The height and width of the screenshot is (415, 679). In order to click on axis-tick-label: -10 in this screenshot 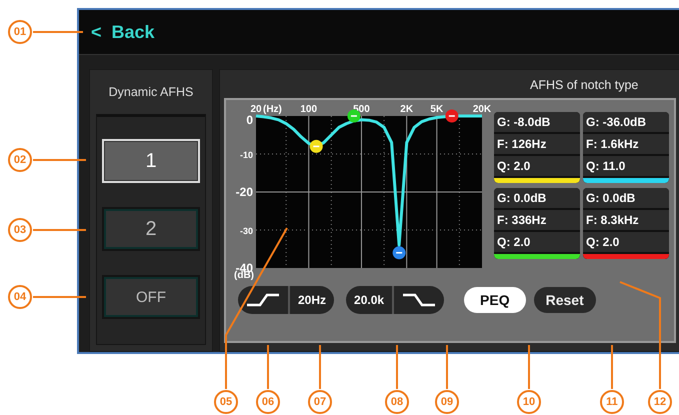, I will do `click(246, 155)`.